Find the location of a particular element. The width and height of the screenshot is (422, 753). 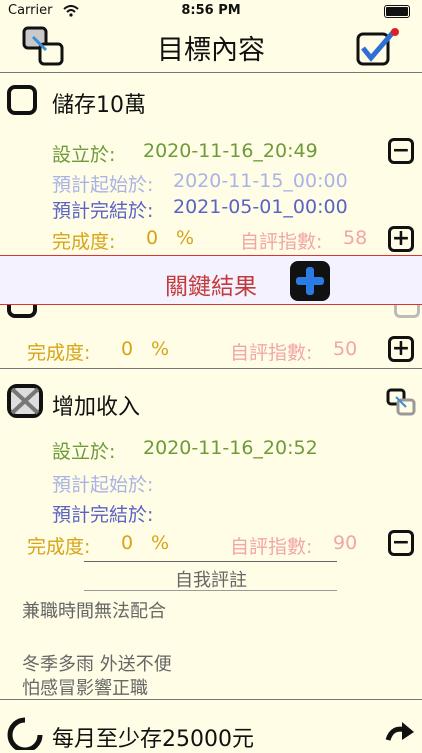

goal-title: 儲存10萬 is located at coordinates (99, 105).